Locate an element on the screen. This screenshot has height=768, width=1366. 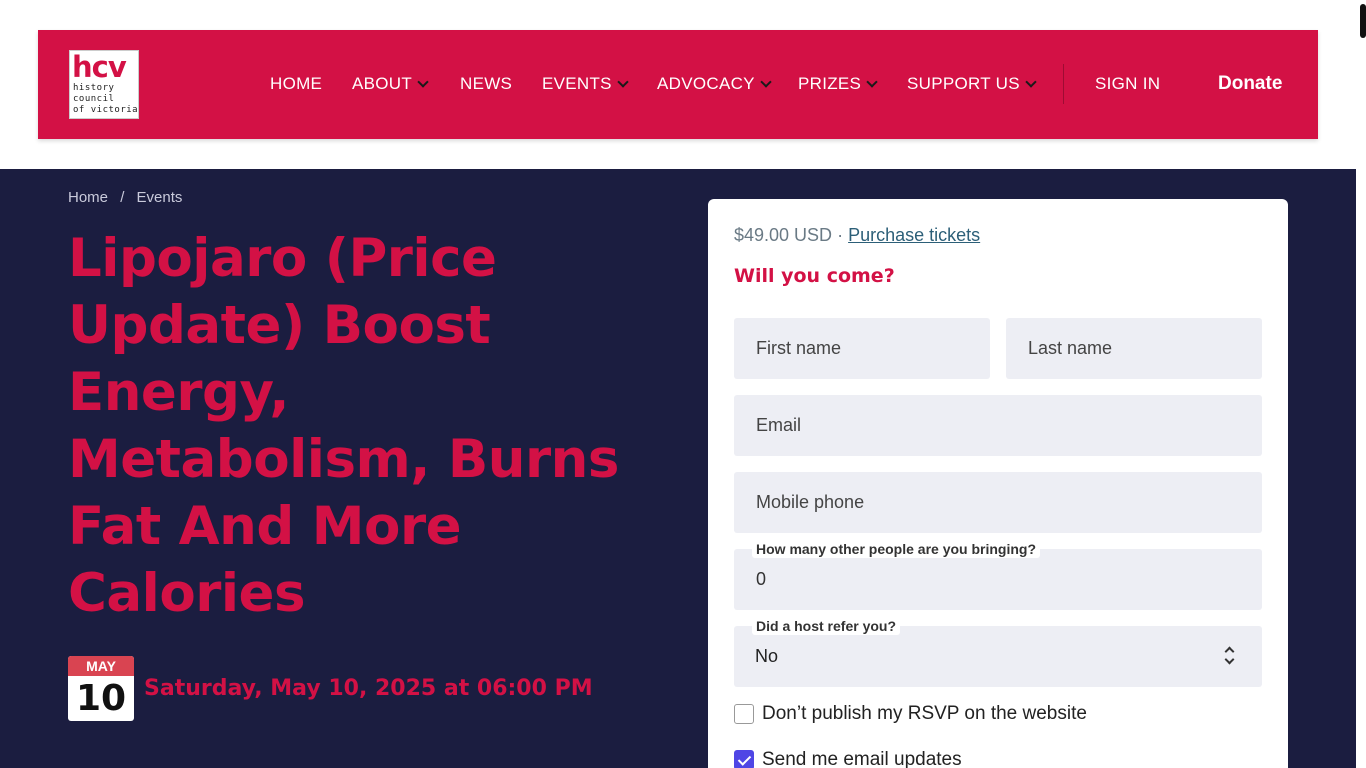
nav-events: EVENTS is located at coordinates (585, 84).